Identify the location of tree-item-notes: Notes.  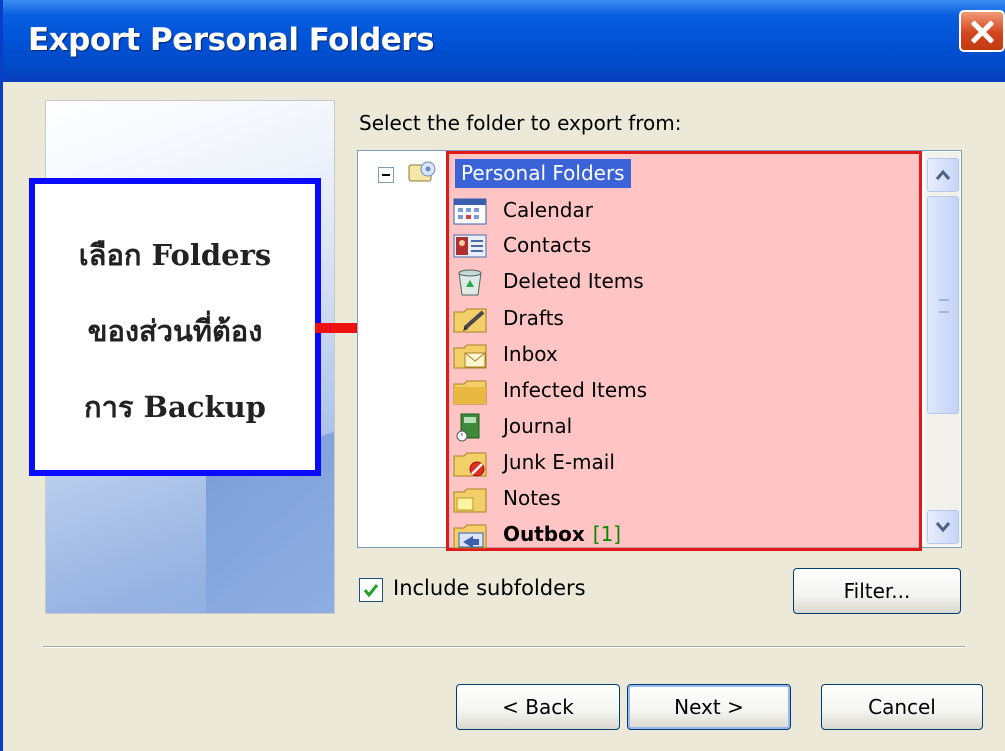
(671, 499).